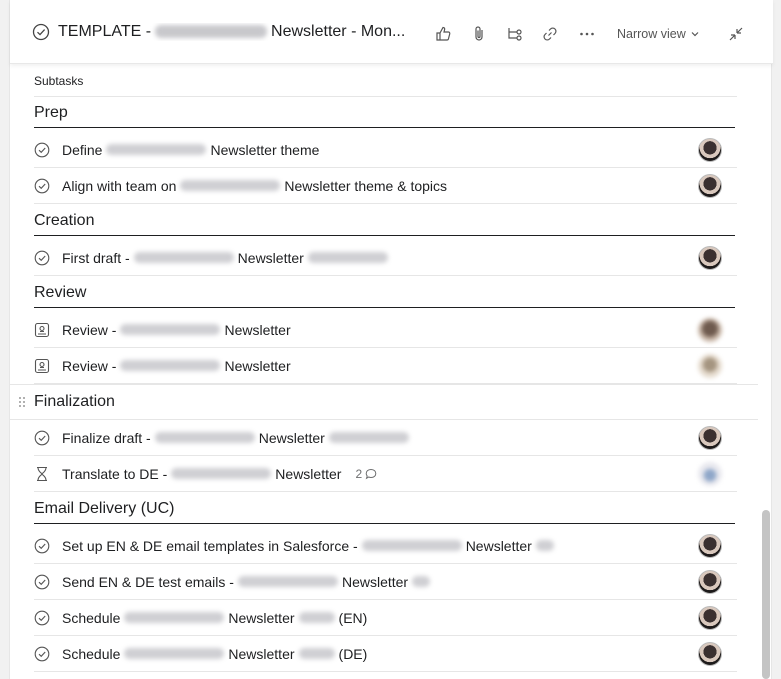 The image size is (781, 679). What do you see at coordinates (353, 617) in the screenshot?
I see `subtask-text: (EN)` at bounding box center [353, 617].